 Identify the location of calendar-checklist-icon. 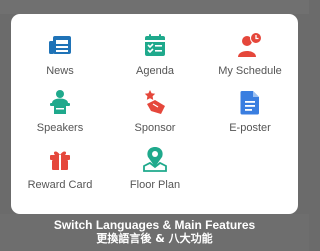
(155, 45).